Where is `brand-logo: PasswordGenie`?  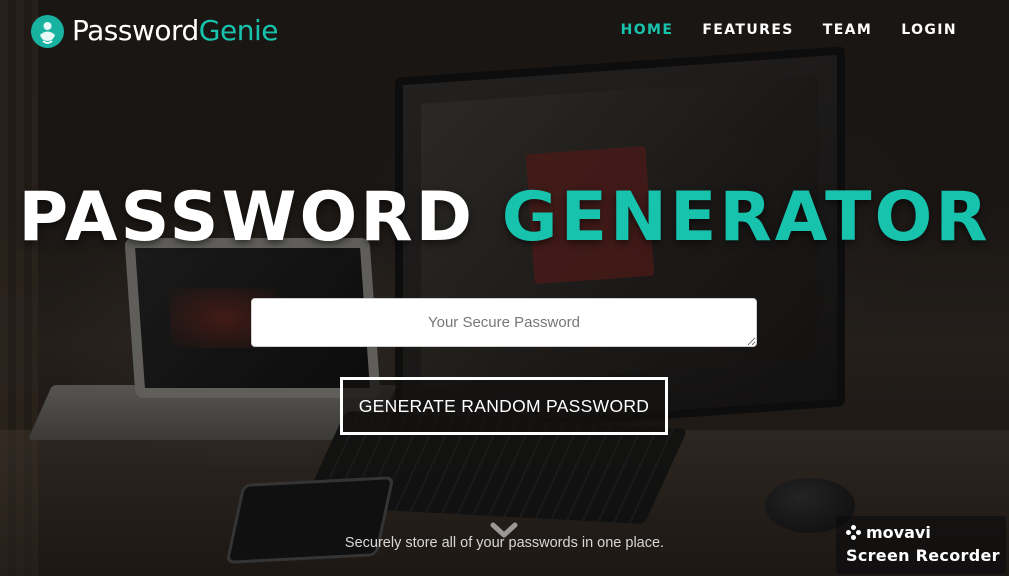 brand-logo: PasswordGenie is located at coordinates (154, 31).